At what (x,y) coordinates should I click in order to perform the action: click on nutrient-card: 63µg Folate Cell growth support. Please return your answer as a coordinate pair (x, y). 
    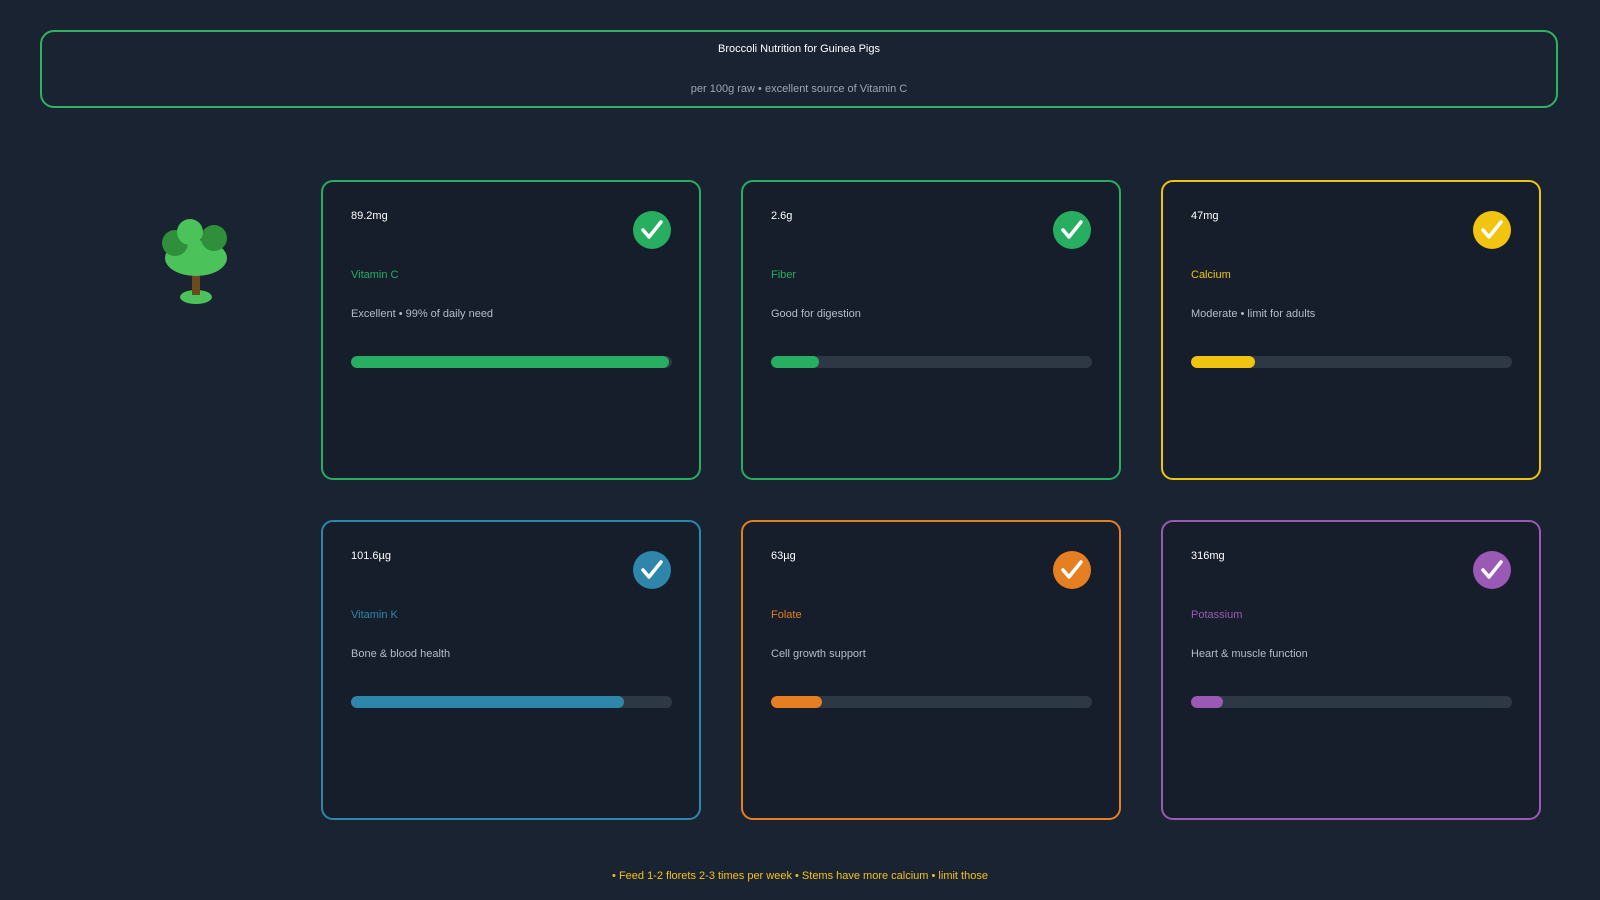
    Looking at the image, I should click on (931, 670).